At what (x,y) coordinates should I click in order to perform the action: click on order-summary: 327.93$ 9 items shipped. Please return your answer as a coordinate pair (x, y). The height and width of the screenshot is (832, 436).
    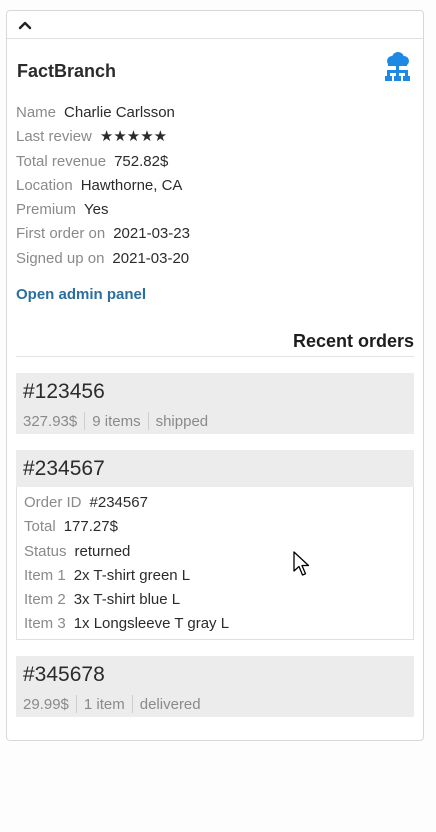
    Looking at the image, I should click on (215, 421).